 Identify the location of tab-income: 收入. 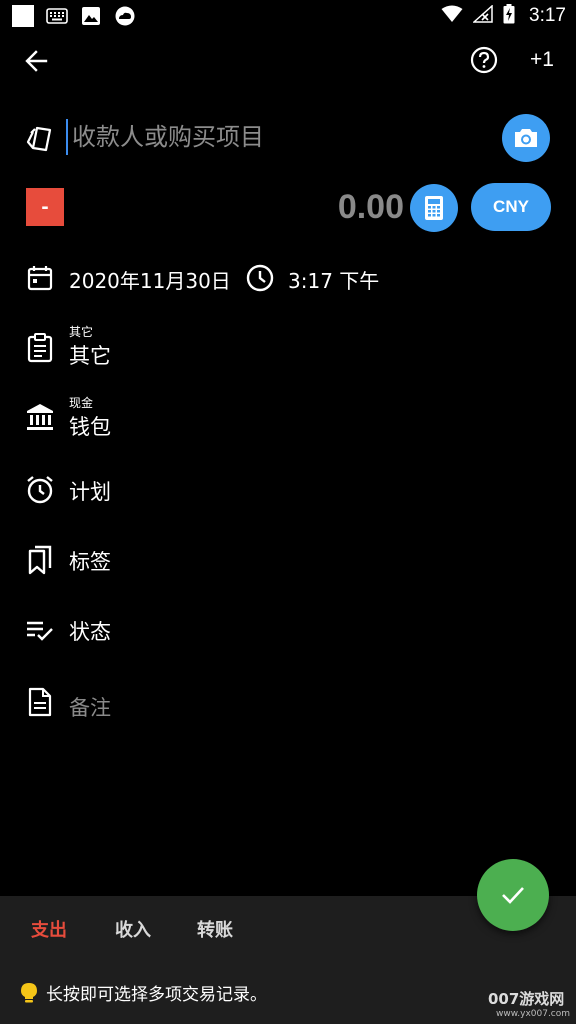
(133, 929).